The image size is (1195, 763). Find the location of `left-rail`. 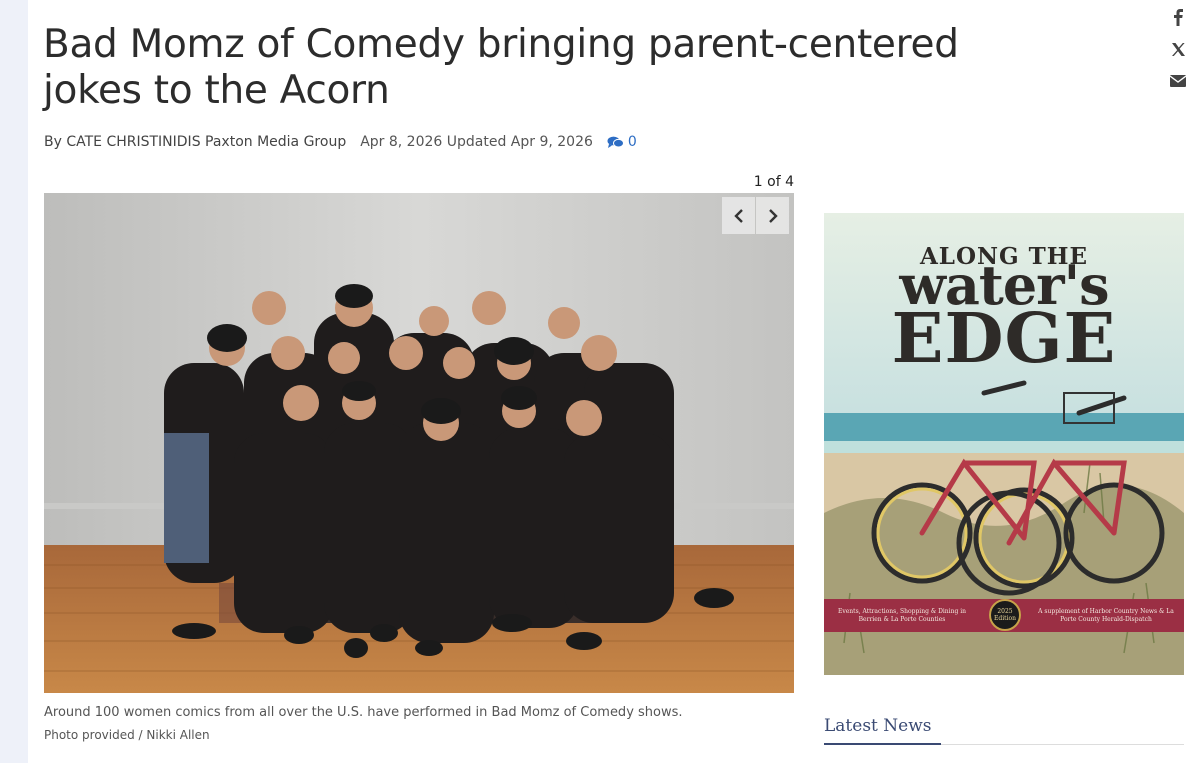

left-rail is located at coordinates (14, 381).